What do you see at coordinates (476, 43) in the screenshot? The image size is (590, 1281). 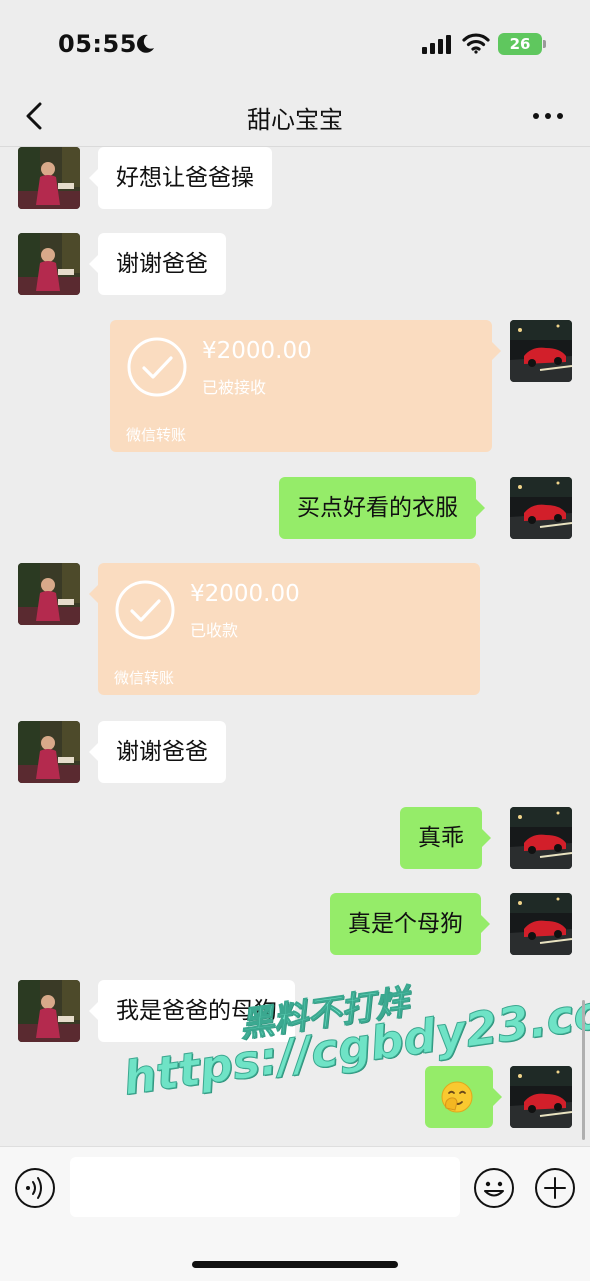 I see `wifi-icon` at bounding box center [476, 43].